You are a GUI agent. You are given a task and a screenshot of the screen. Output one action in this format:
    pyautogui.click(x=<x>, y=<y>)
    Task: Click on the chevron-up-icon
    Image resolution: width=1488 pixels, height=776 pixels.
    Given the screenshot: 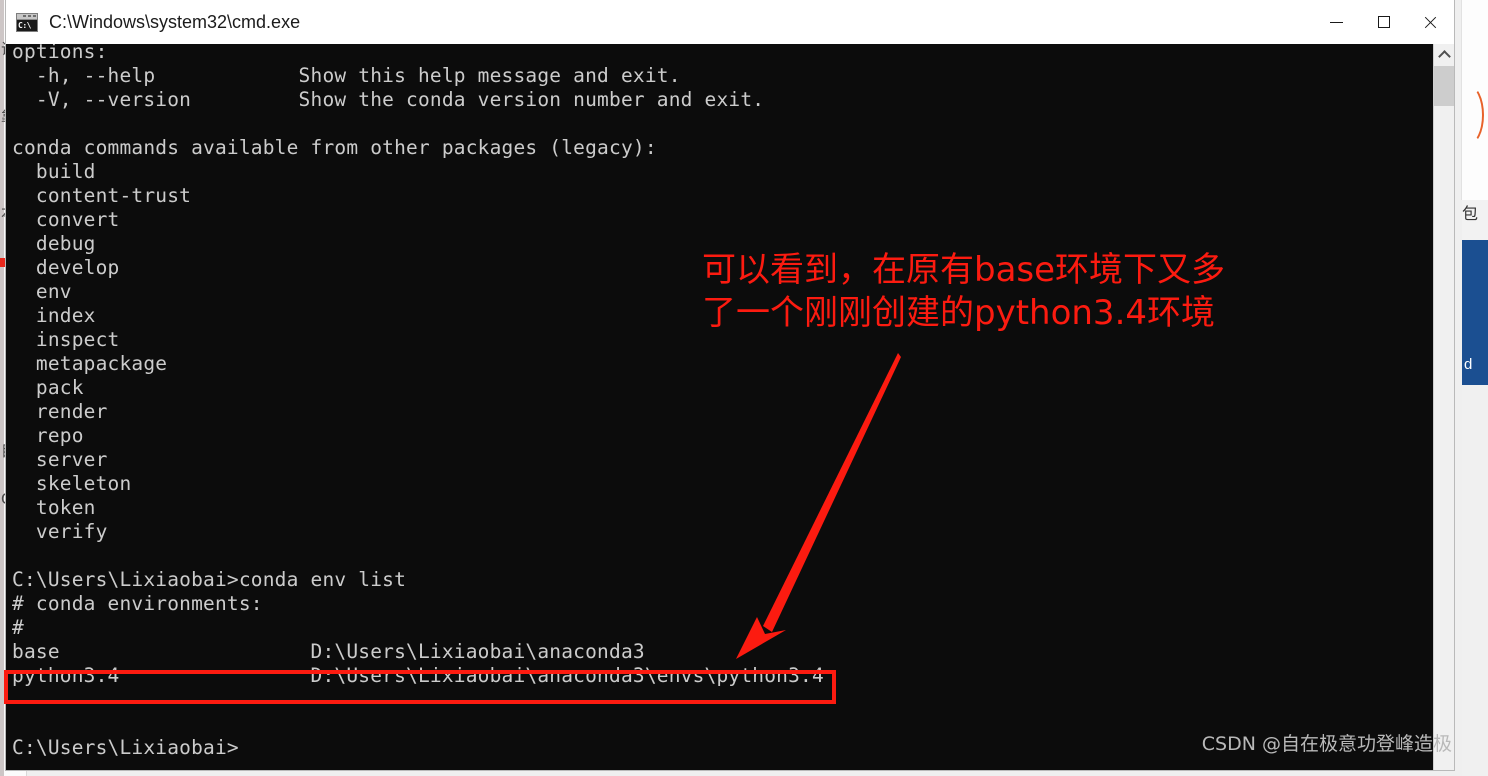 What is the action you would take?
    pyautogui.click(x=1444, y=56)
    